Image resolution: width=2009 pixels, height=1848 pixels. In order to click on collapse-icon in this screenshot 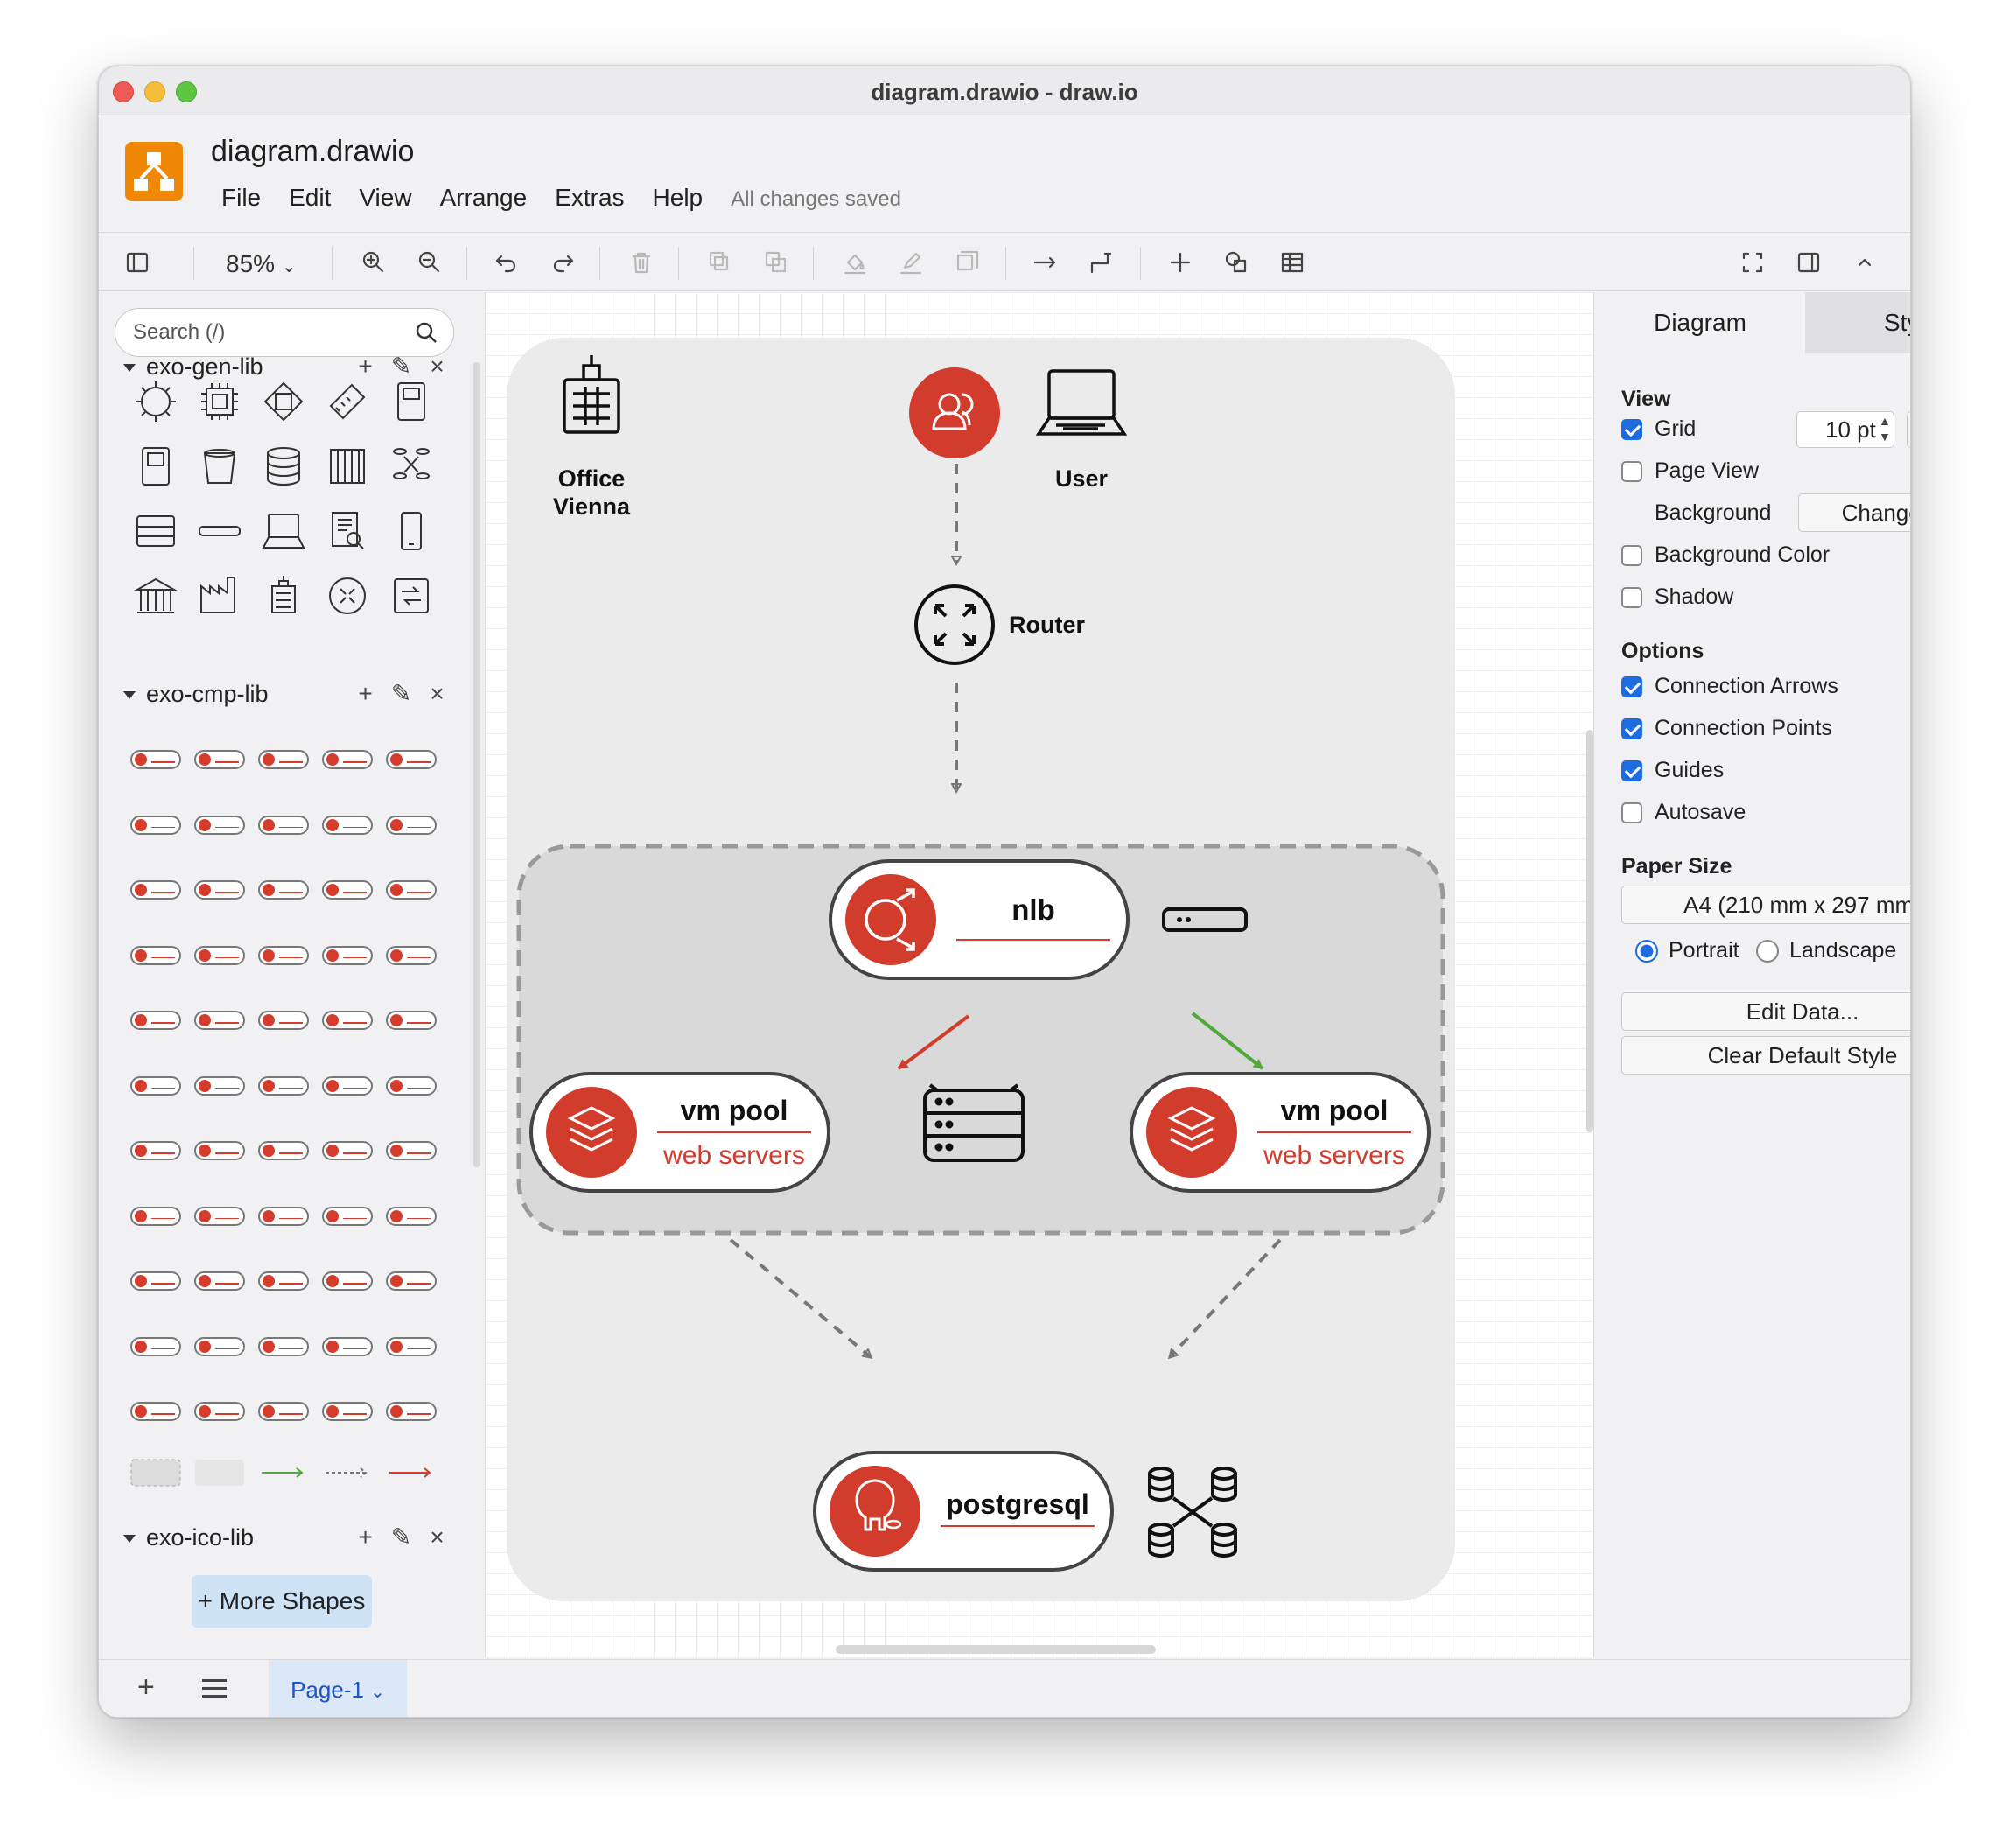, I will do `click(1865, 263)`.